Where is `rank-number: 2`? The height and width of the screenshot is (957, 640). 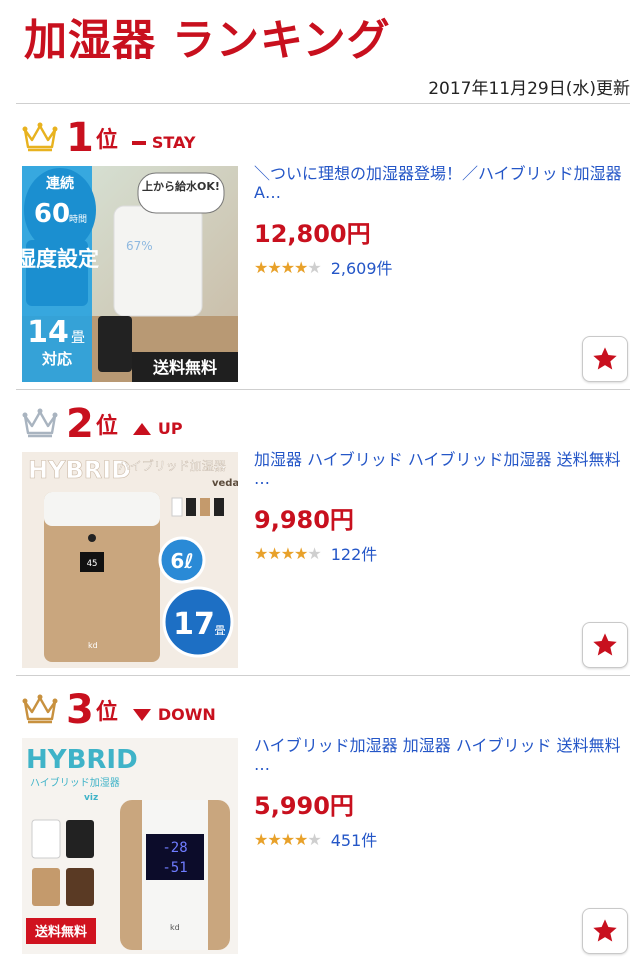 rank-number: 2 is located at coordinates (80, 424).